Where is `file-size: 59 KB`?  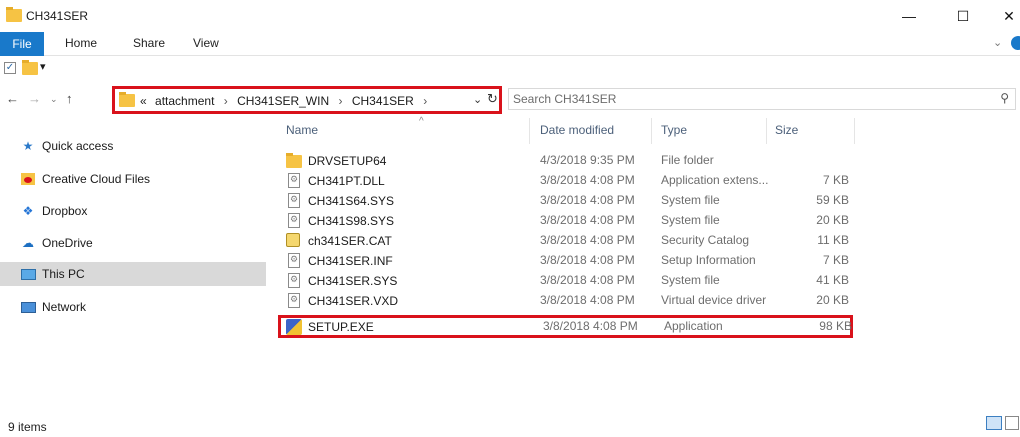
file-size: 59 KB is located at coordinates (832, 200).